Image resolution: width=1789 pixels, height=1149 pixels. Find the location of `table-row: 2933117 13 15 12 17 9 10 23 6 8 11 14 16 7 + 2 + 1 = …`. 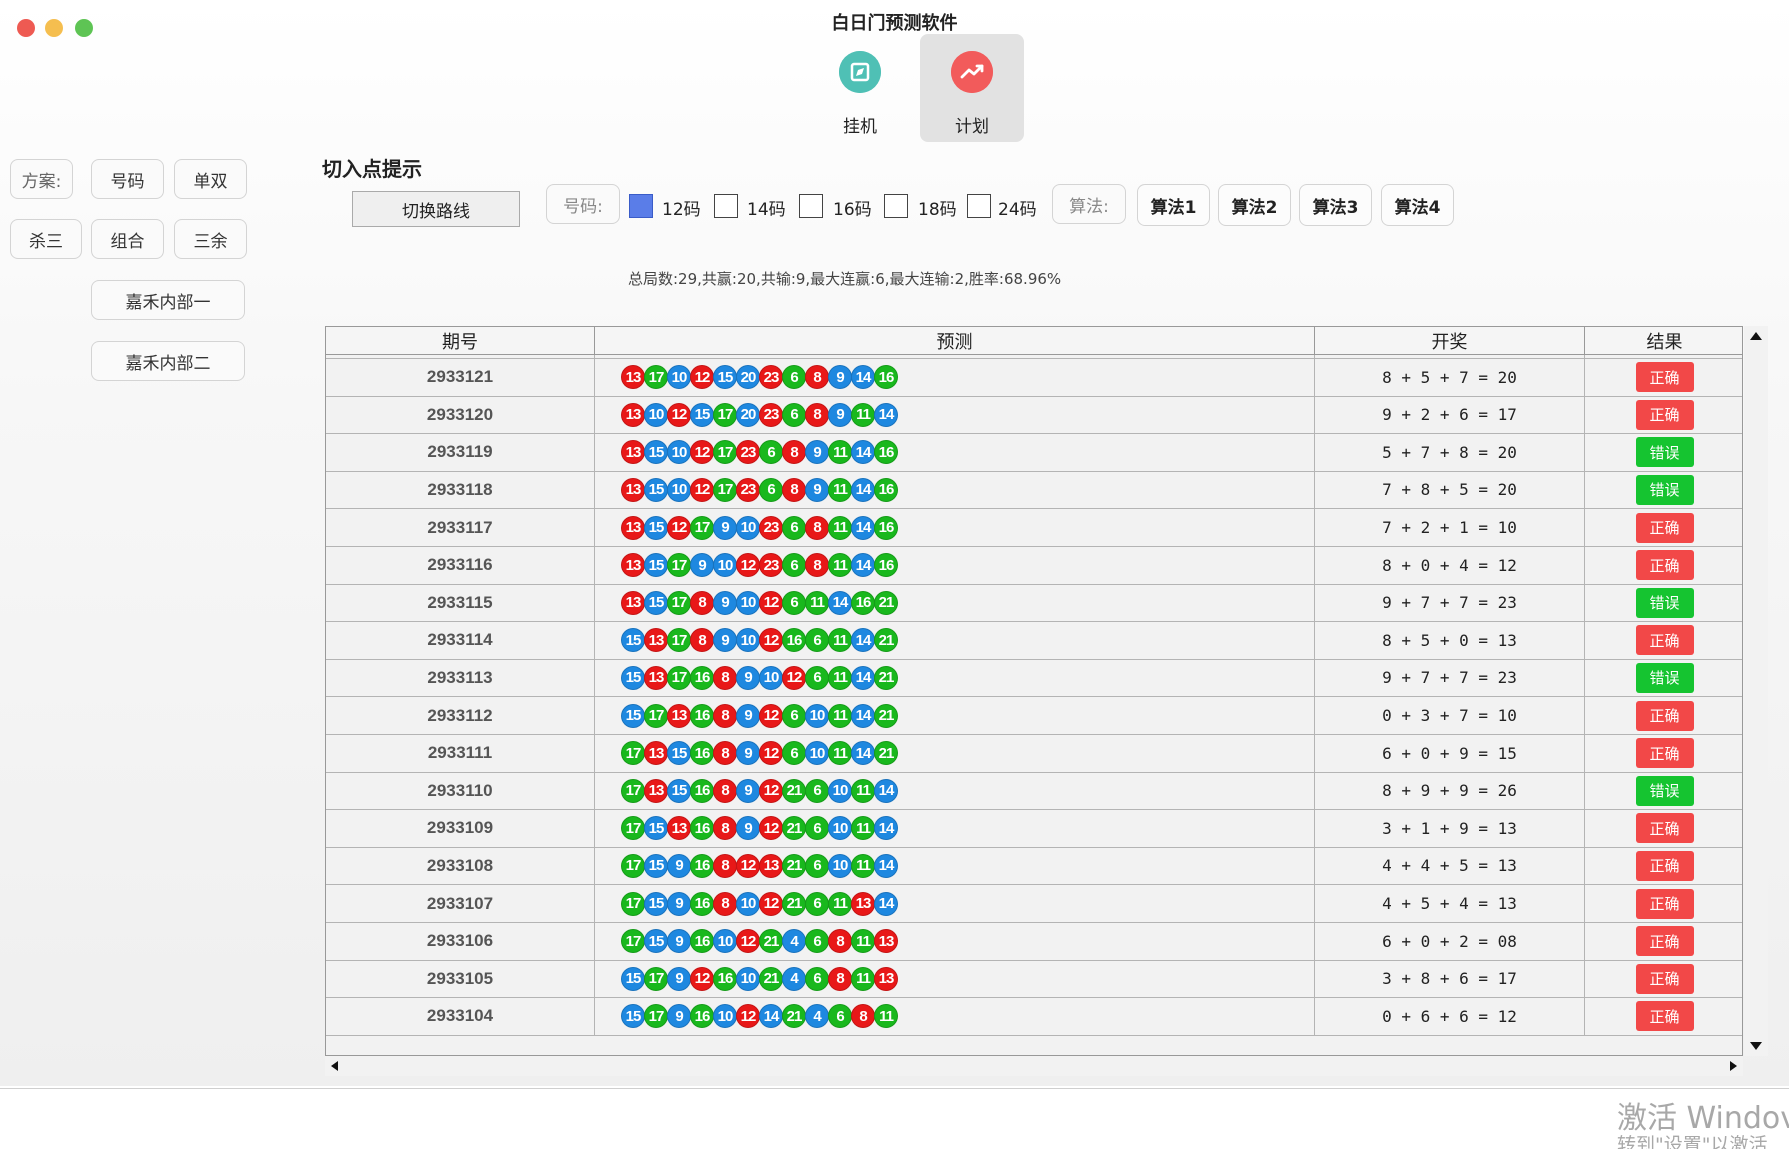

table-row: 2933117 13 15 12 17 9 10 23 6 8 11 14 16 7 + 2 + 1 = … is located at coordinates (1034, 528).